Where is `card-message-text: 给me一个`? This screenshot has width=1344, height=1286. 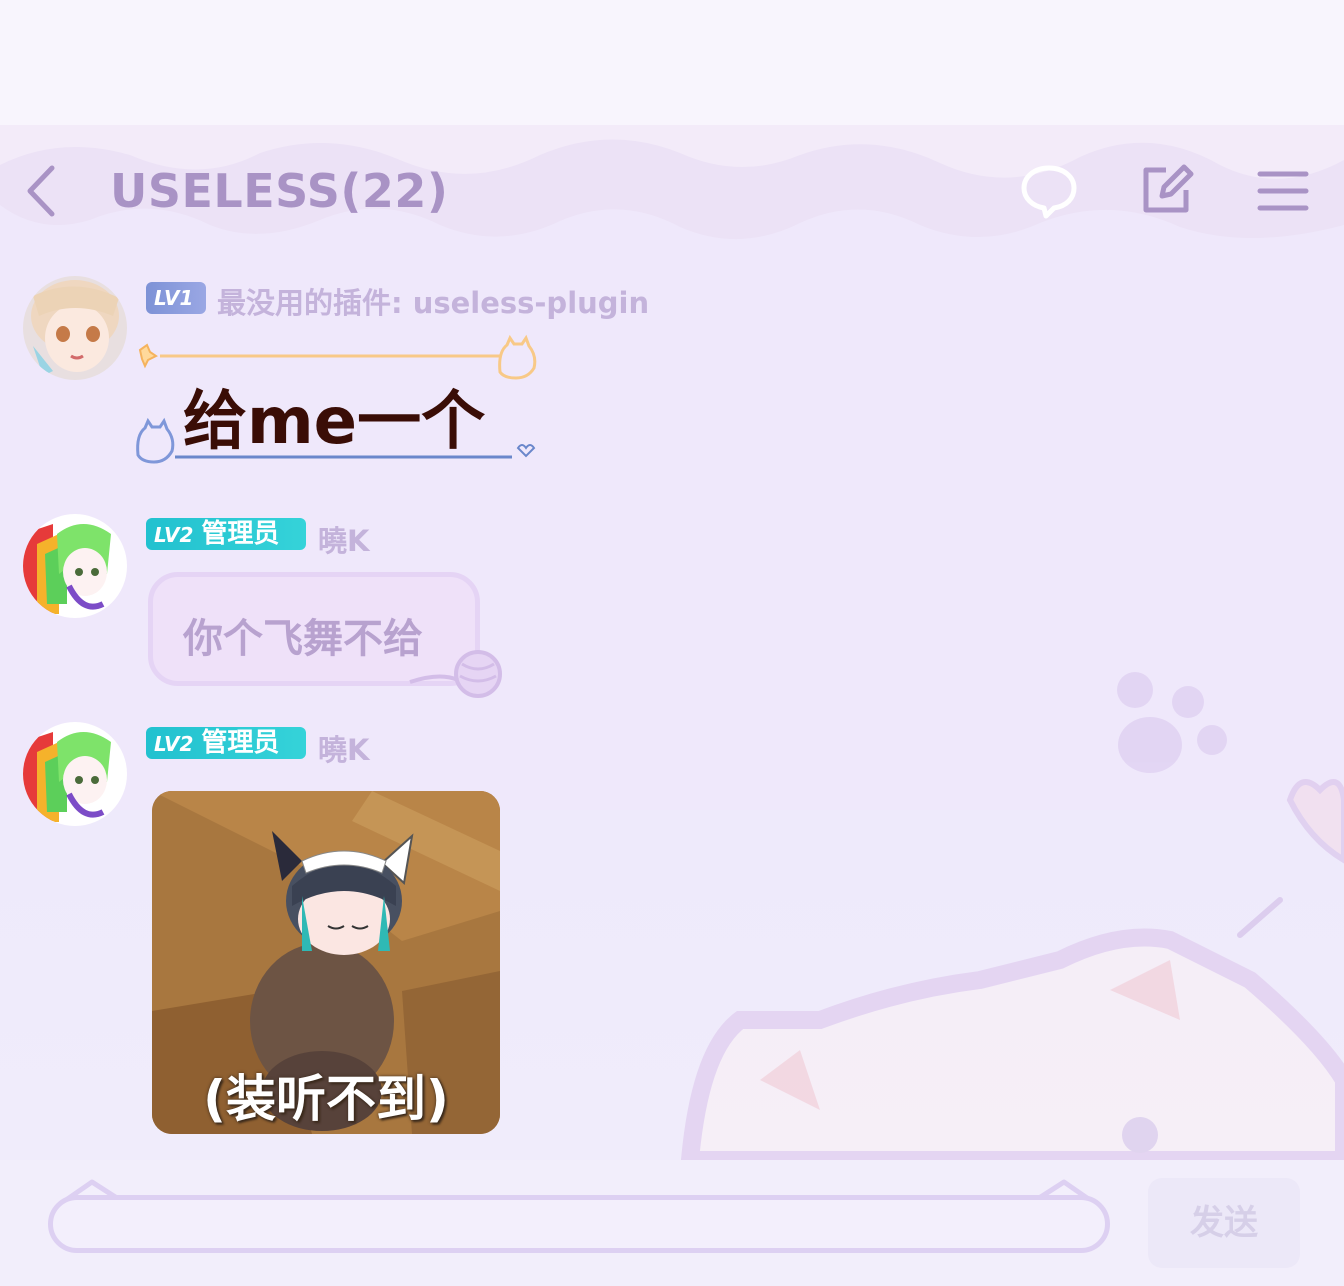 card-message-text: 给me一个 is located at coordinates (334, 422).